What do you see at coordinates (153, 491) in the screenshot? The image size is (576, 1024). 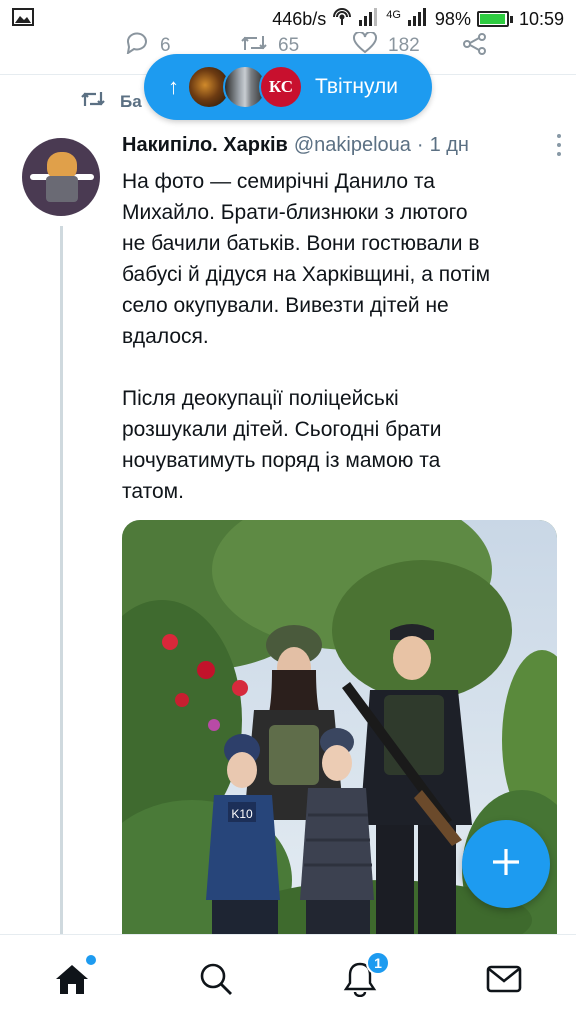 I see `tweet-line: татом.` at bounding box center [153, 491].